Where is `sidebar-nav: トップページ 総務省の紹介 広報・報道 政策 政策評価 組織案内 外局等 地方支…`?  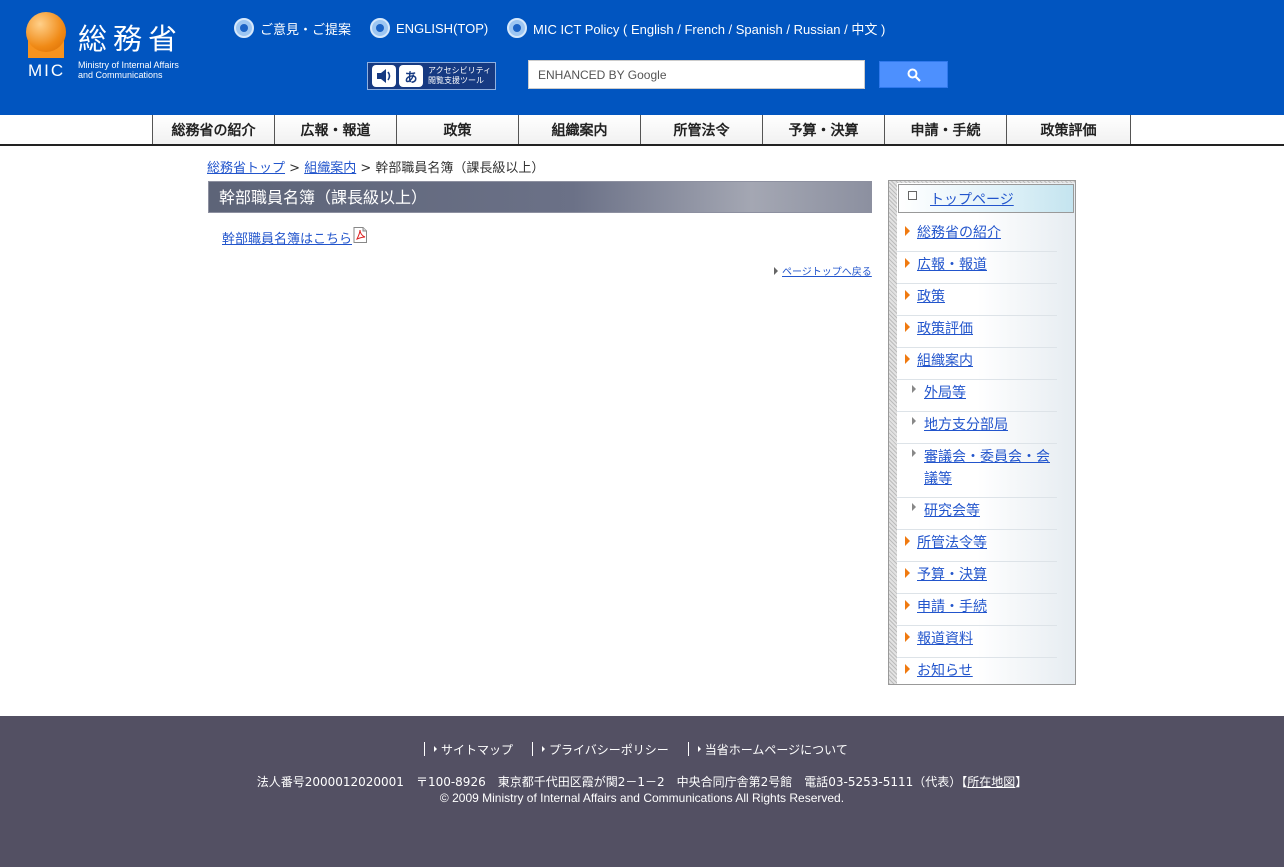
sidebar-nav: トップページ 総務省の紹介 広報・報道 政策 政策評価 組織案内 外局等 地方支… is located at coordinates (982, 432).